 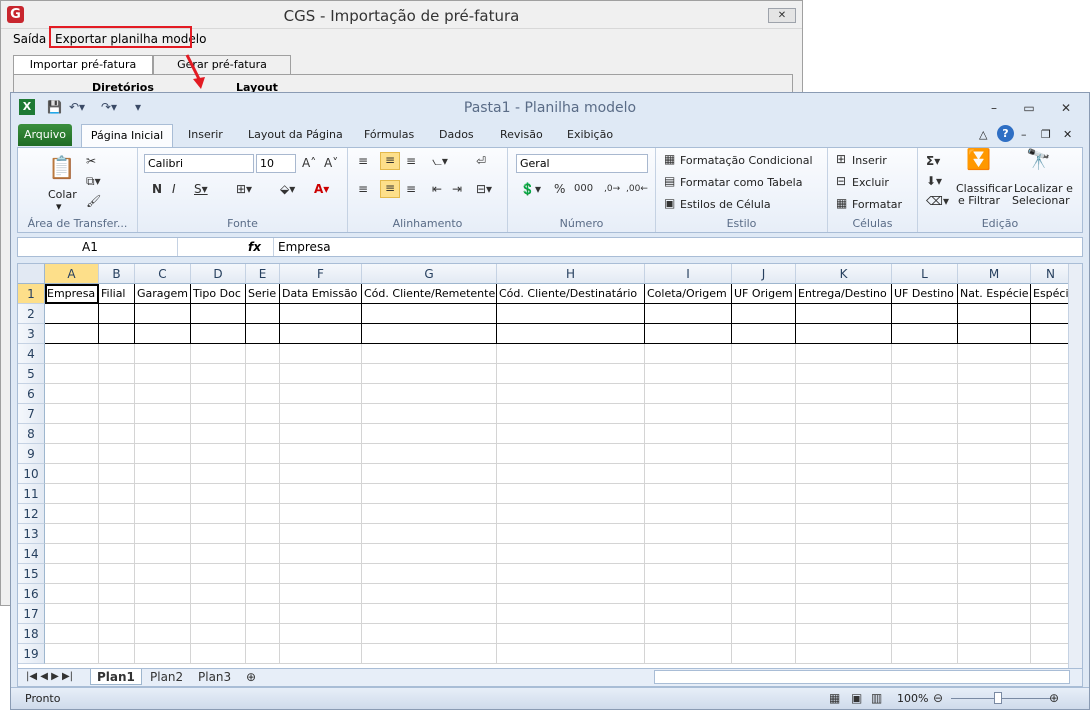 What do you see at coordinates (582, 163) in the screenshot?
I see `number-format-select: Geral` at bounding box center [582, 163].